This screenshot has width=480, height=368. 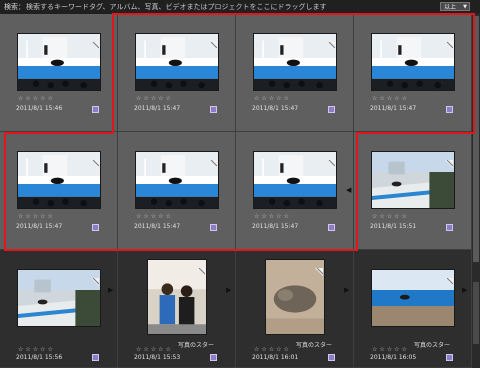 I want to click on thumbnail-date: 2011/8/1 15:46, so click(x=39, y=108).